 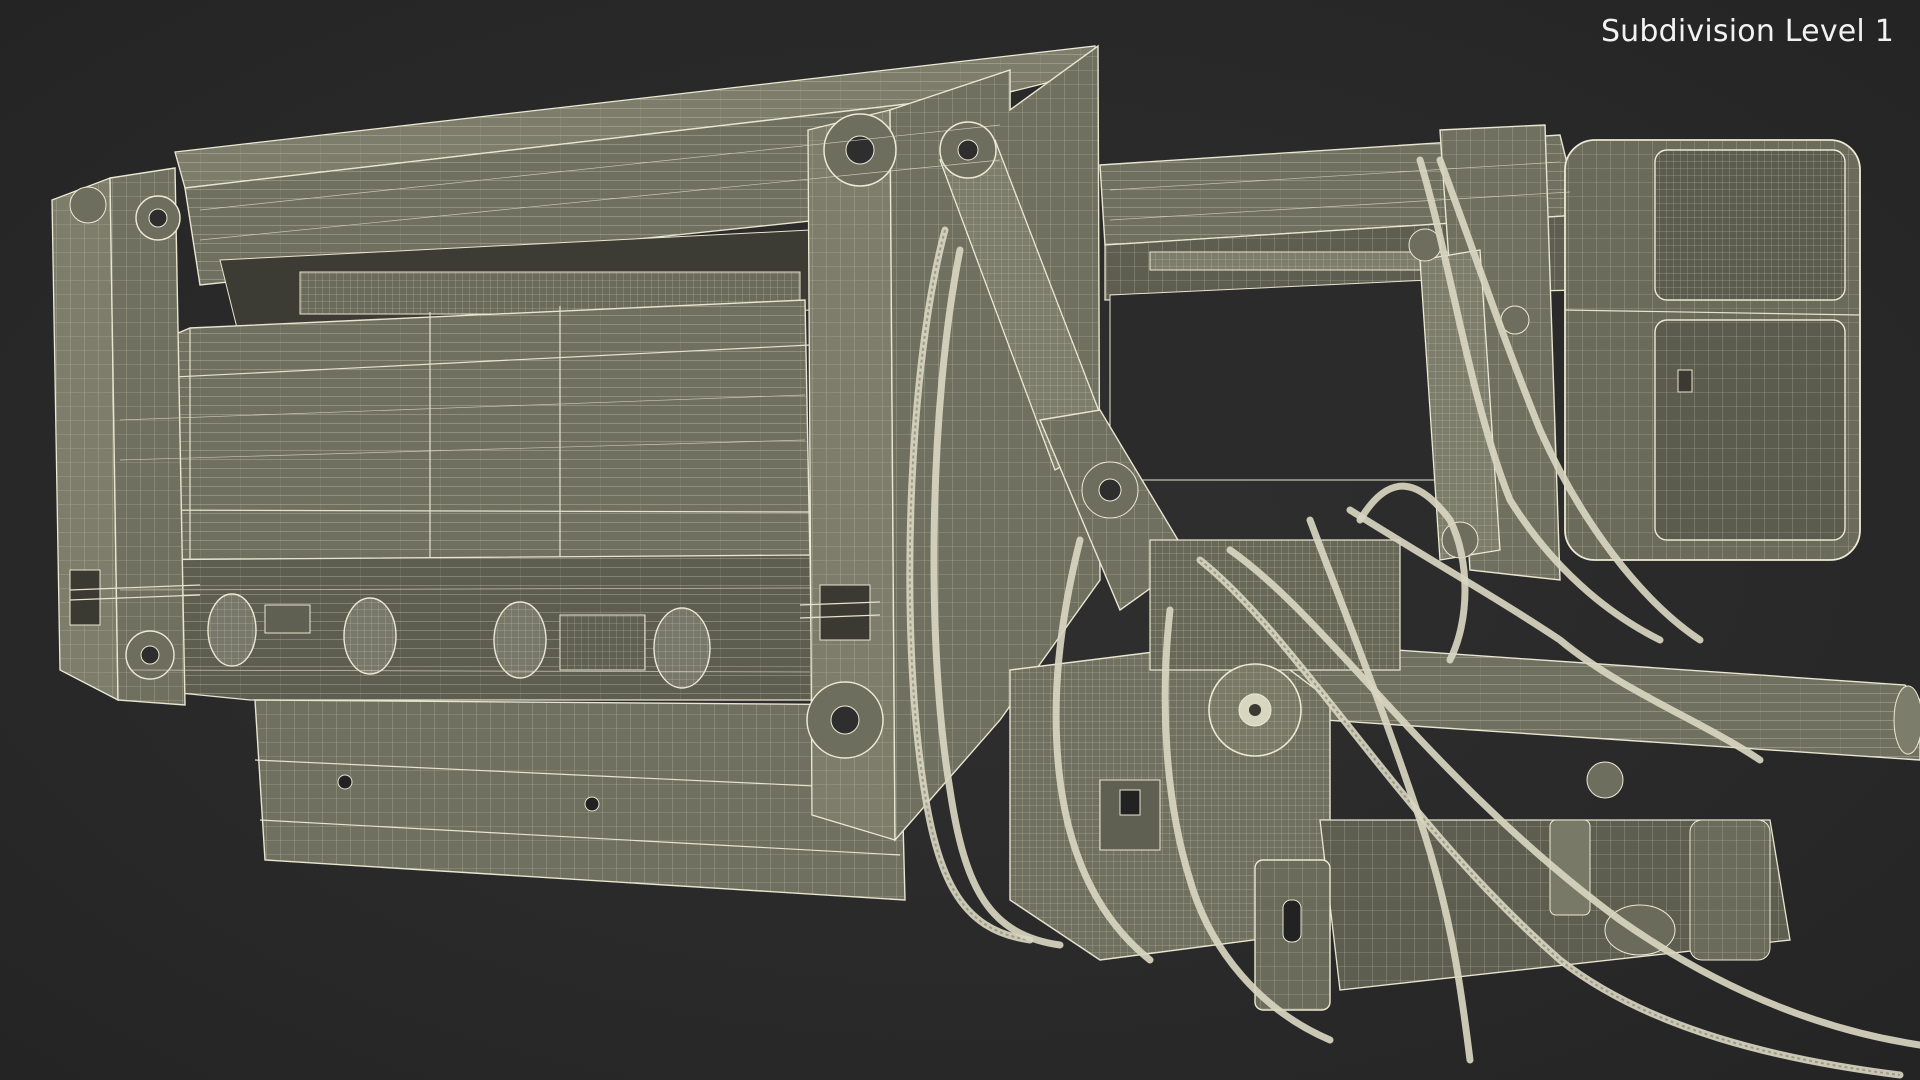 What do you see at coordinates (126, 436) in the screenshot?
I see `left-end-plate` at bounding box center [126, 436].